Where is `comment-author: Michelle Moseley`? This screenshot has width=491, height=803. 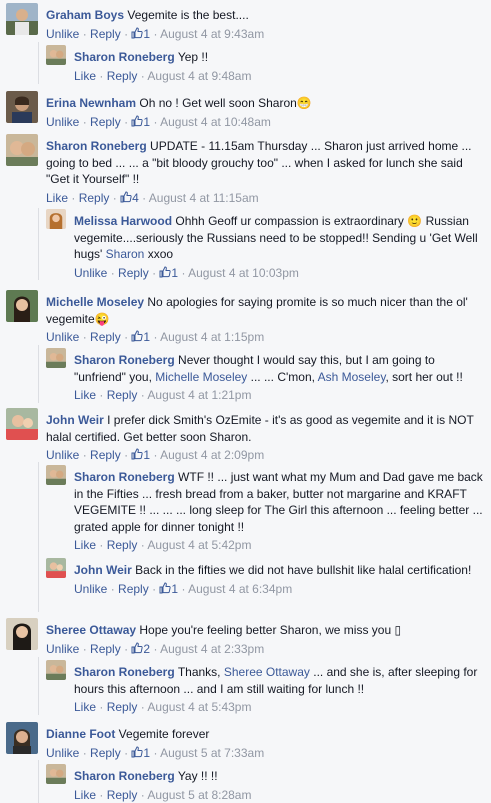
comment-author: Michelle Moseley is located at coordinates (95, 302).